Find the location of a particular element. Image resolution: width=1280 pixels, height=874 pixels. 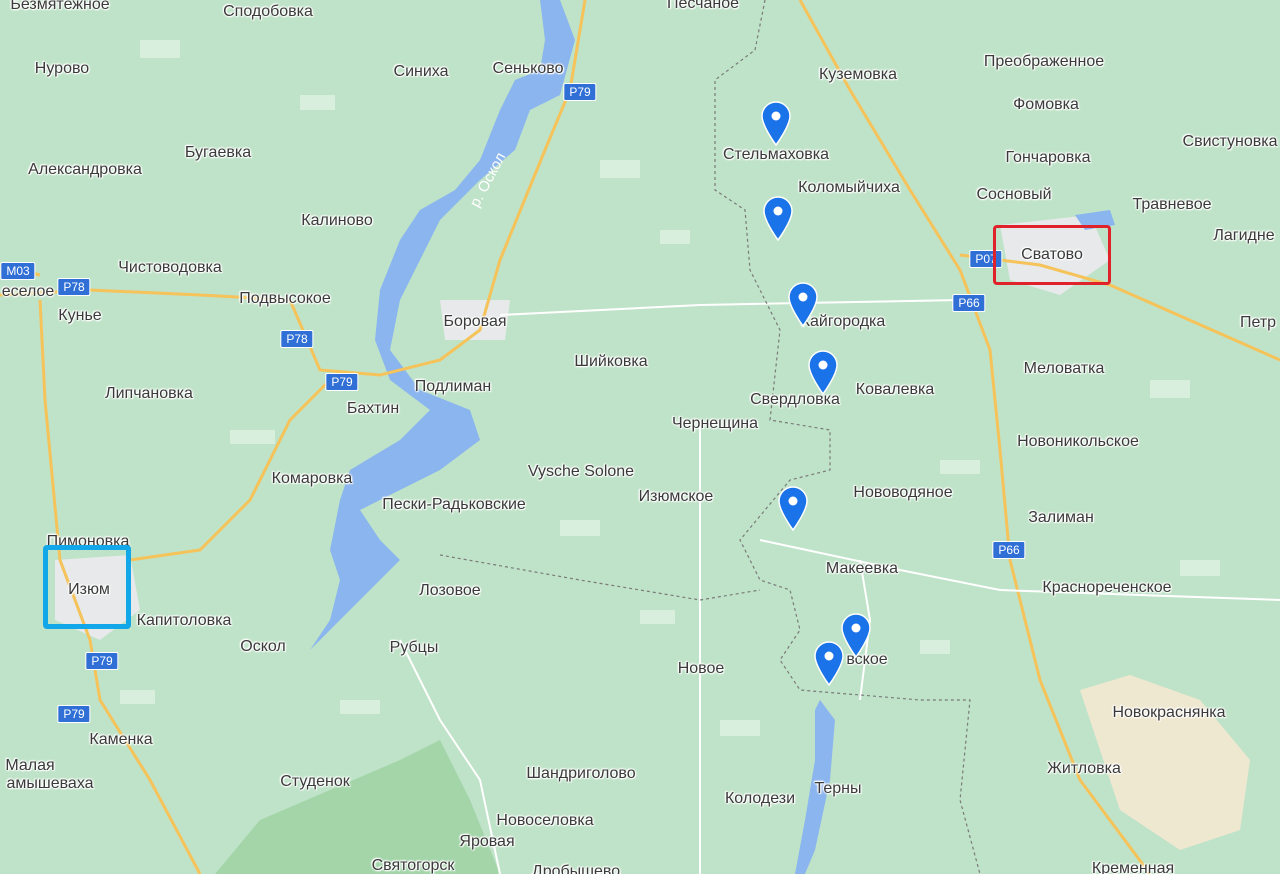

place-label: Vysche Solone is located at coordinates (581, 471).